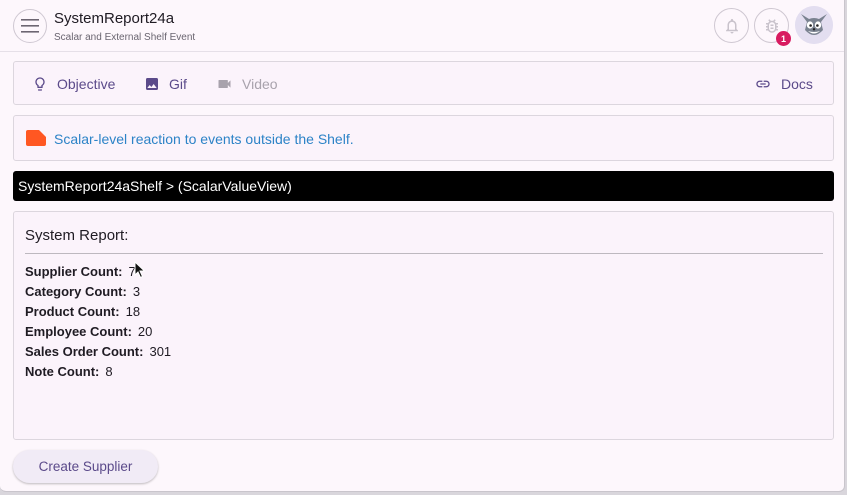  I want to click on report-row-value: 8, so click(109, 371).